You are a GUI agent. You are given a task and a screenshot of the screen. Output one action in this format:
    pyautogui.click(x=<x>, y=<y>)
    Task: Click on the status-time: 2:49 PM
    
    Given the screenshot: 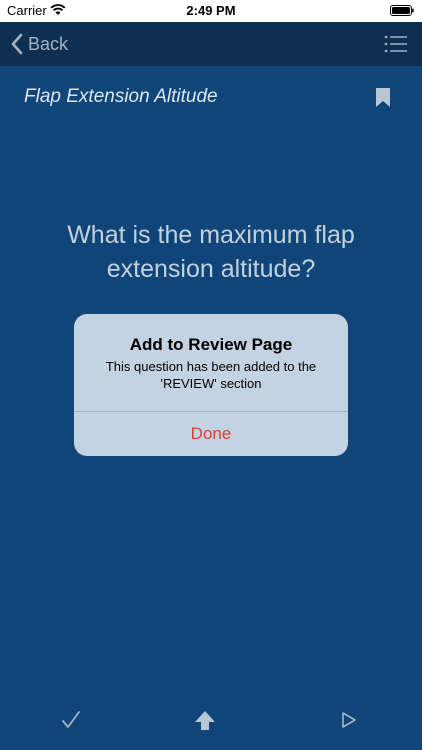 What is the action you would take?
    pyautogui.click(x=211, y=10)
    